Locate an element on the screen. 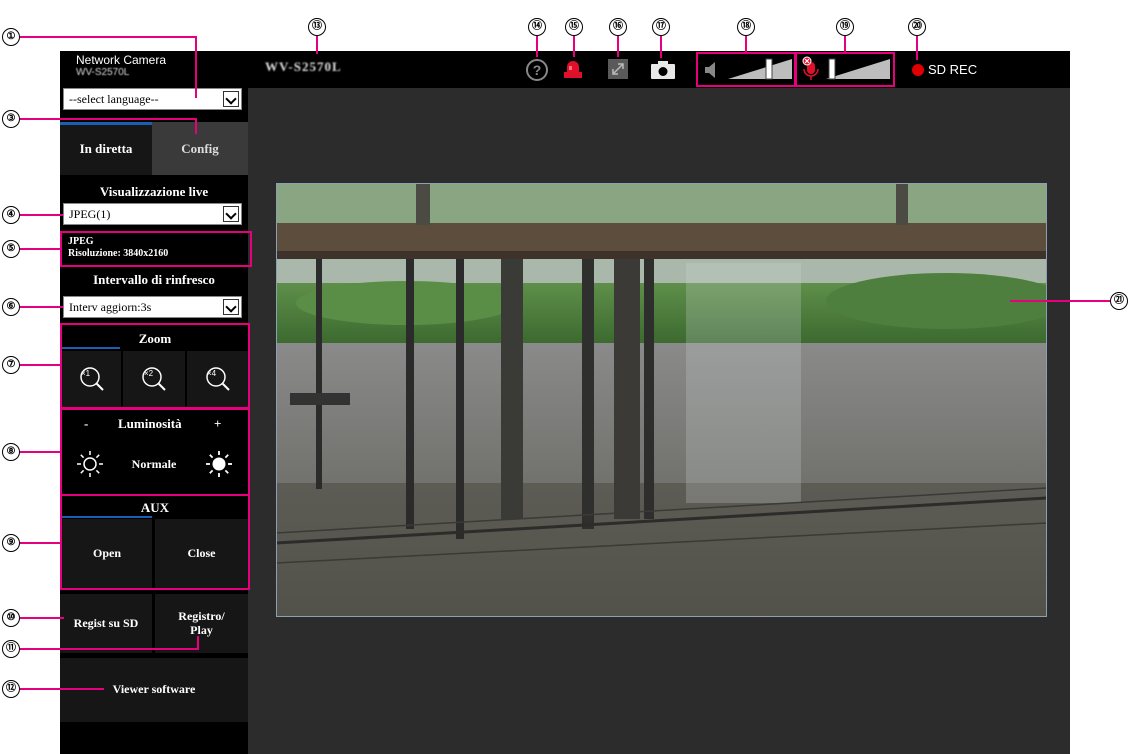 This screenshot has height=754, width=1130. brightness-up-button is located at coordinates (219, 464).